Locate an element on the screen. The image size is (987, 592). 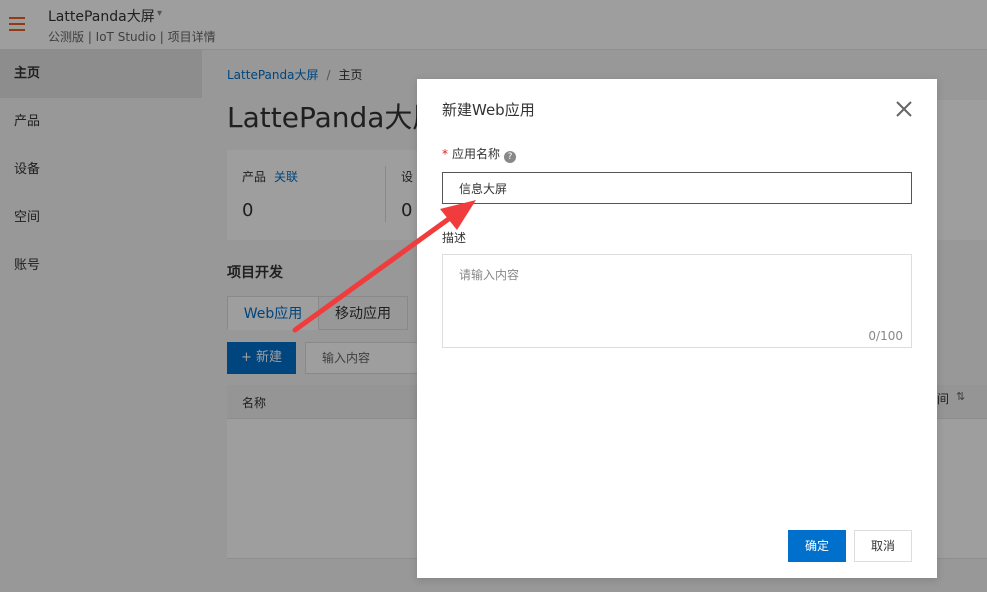
app-name-label-text: 应用名称 is located at coordinates (476, 154).